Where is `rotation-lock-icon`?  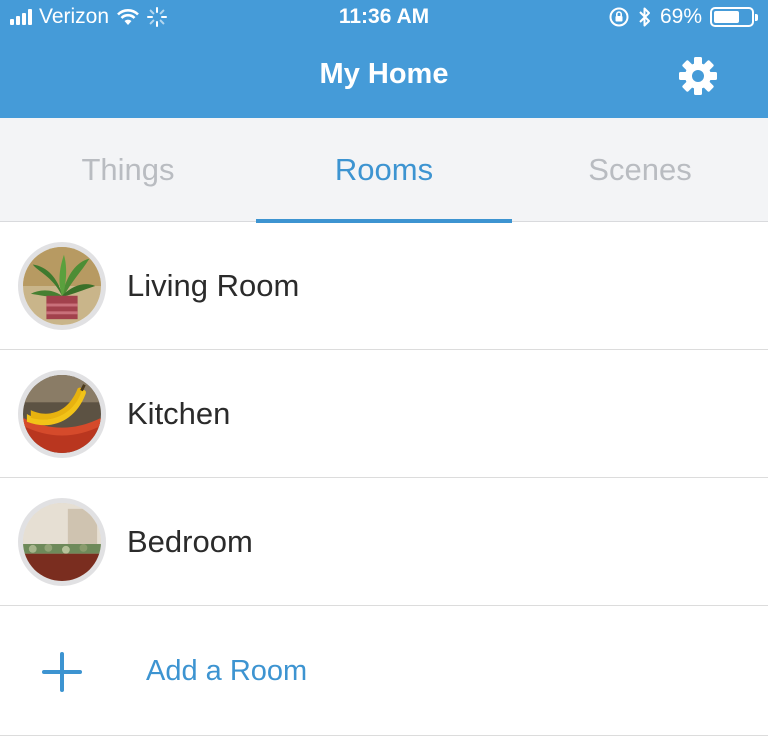
rotation-lock-icon is located at coordinates (619, 17).